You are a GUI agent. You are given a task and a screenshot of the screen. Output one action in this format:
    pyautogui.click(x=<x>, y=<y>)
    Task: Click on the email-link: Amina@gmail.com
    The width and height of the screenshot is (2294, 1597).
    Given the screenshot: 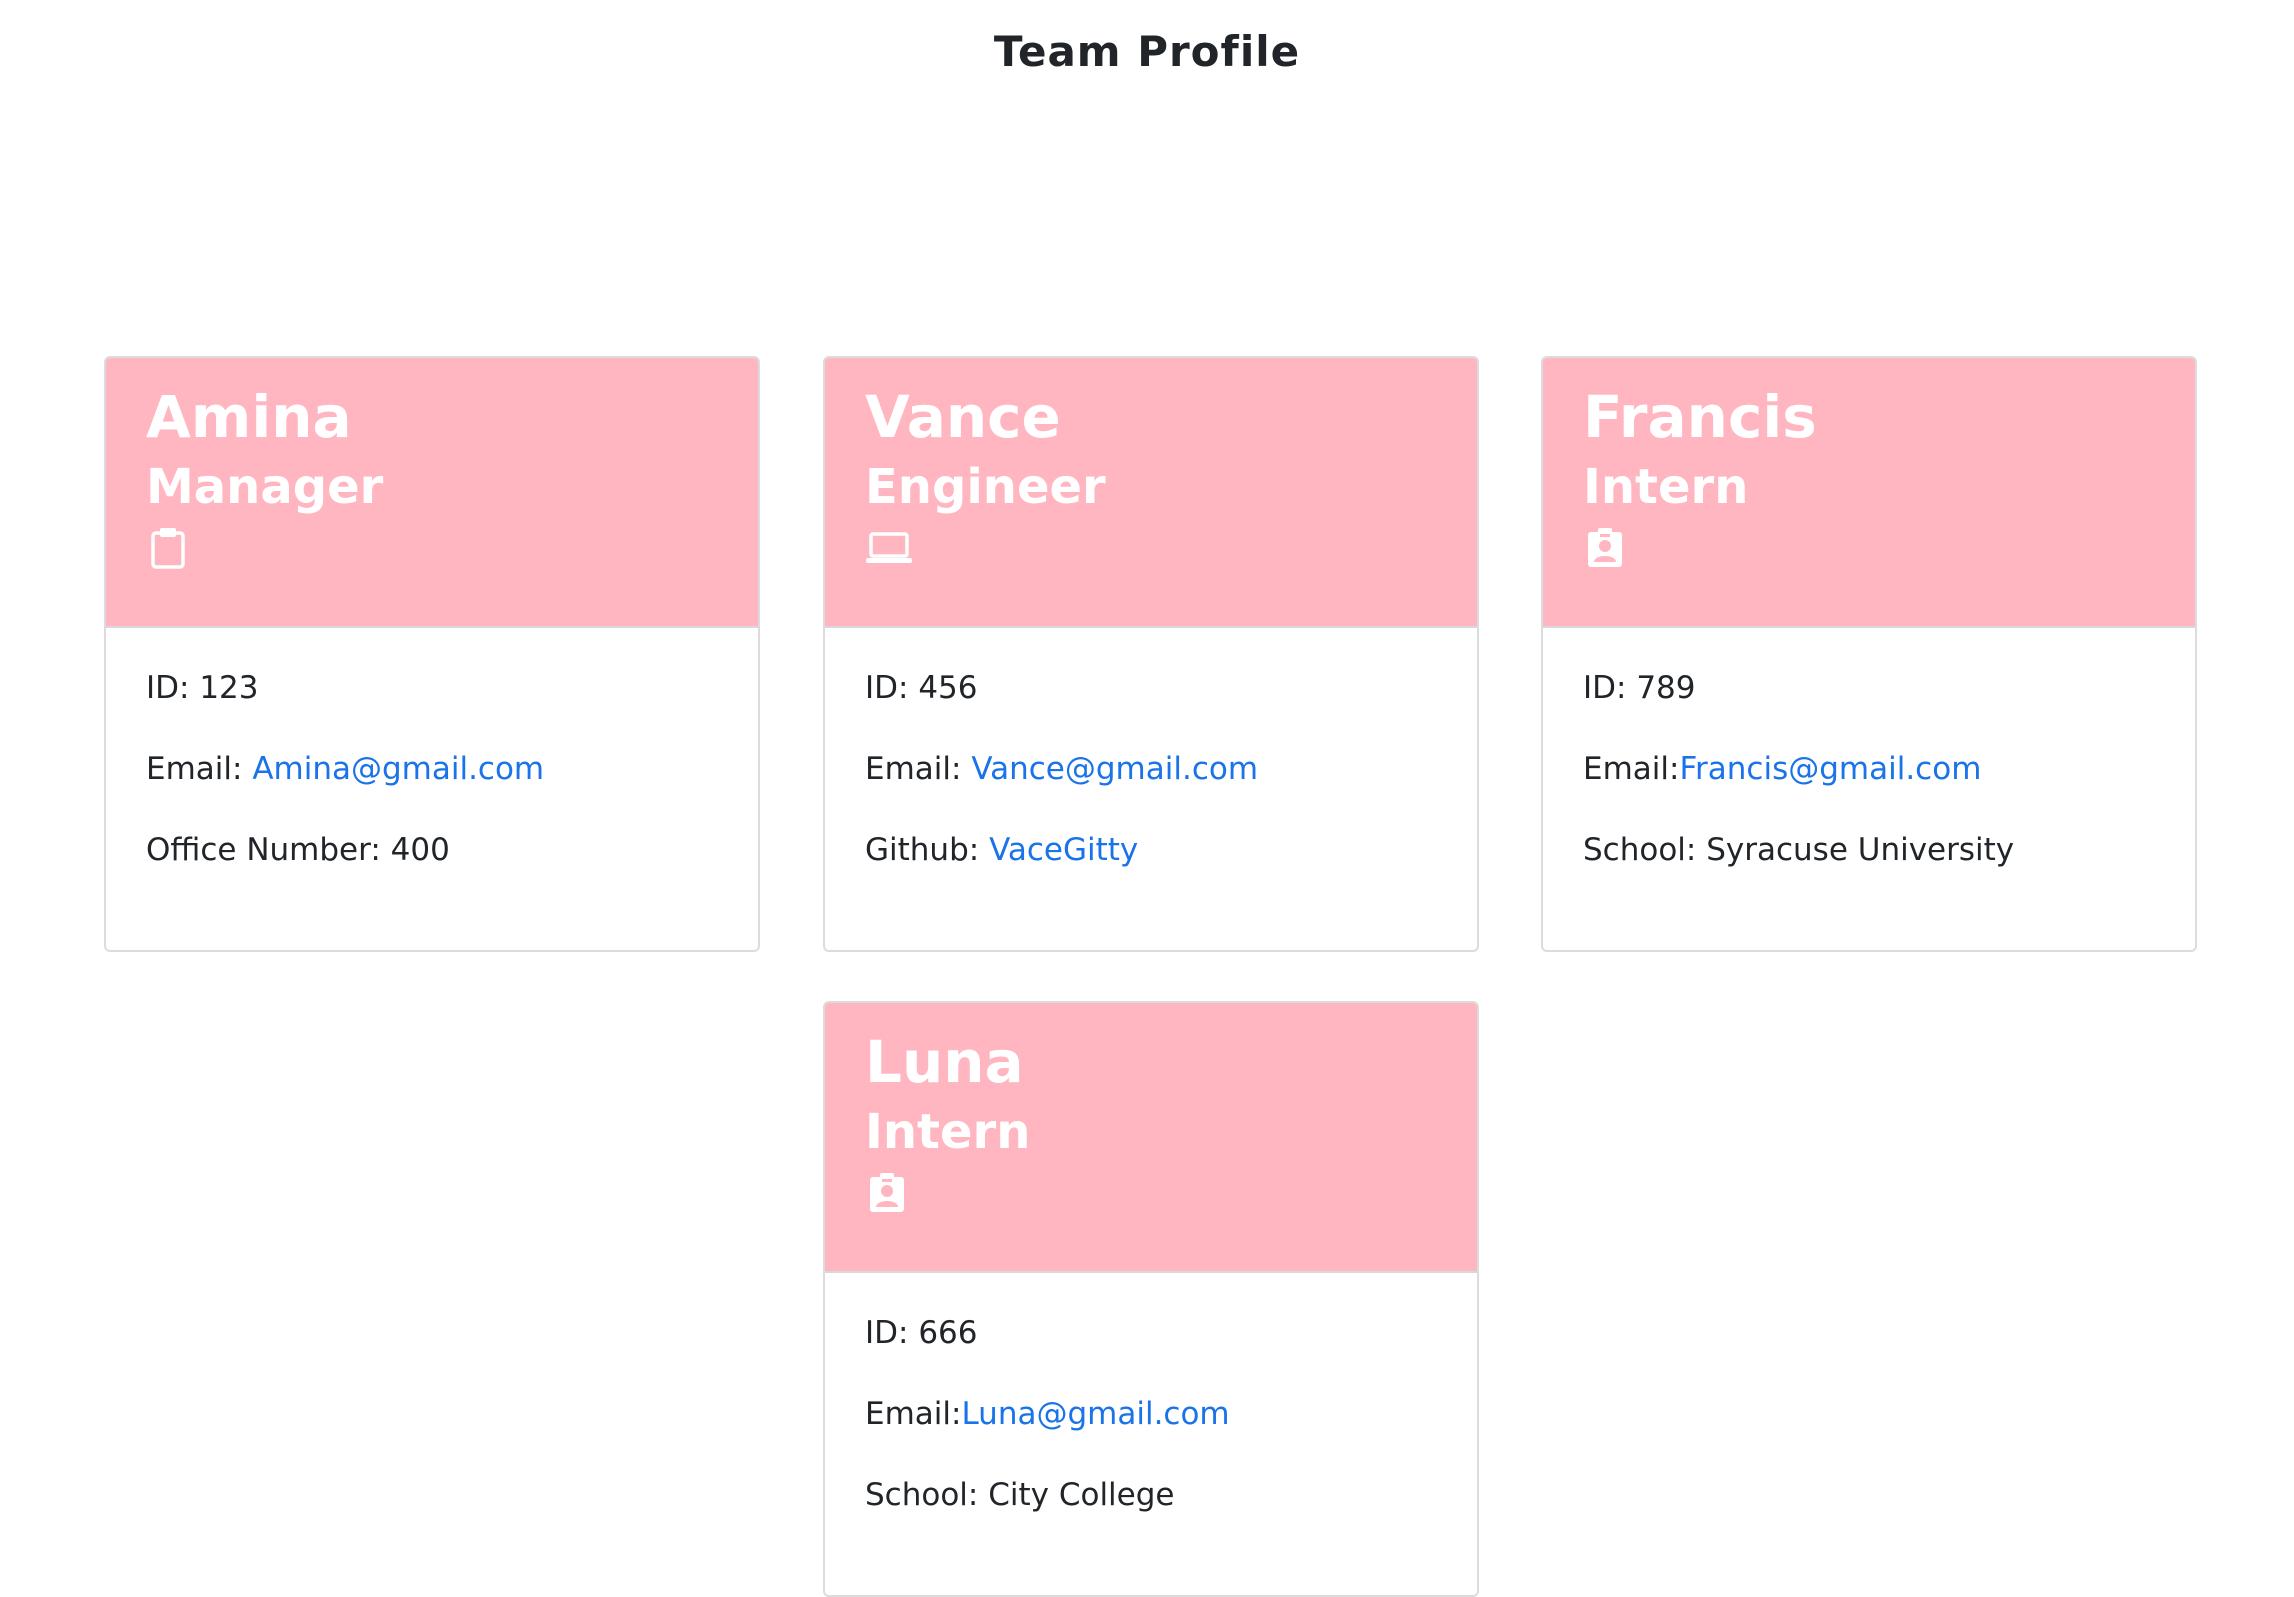 What is the action you would take?
    pyautogui.click(x=398, y=769)
    